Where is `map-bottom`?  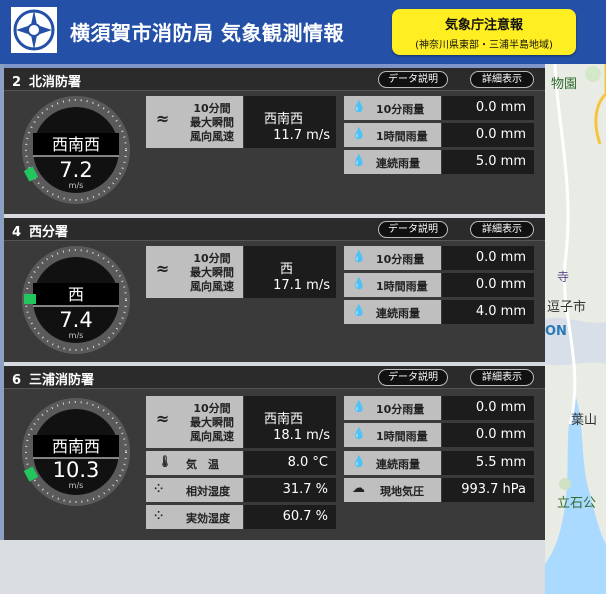 map-bottom is located at coordinates (272, 567).